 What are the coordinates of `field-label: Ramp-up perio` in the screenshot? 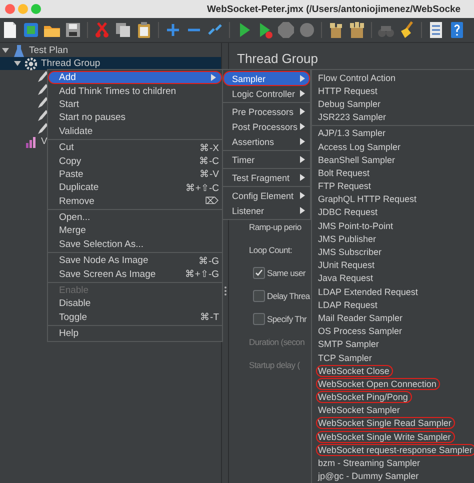 It's located at (275, 227).